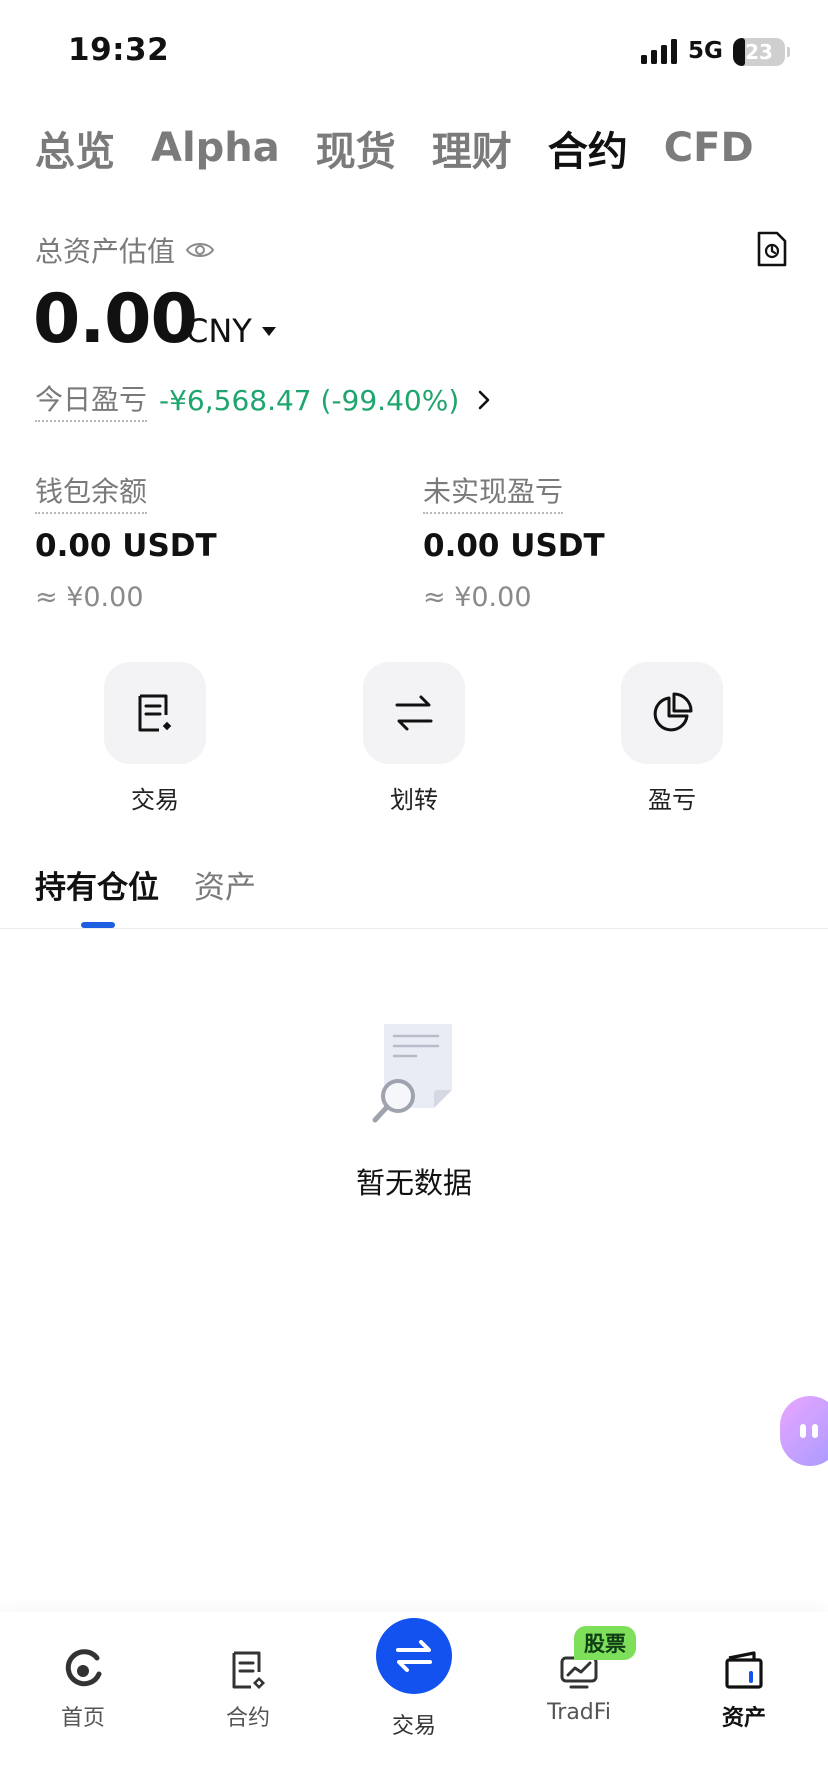 This screenshot has width=828, height=1792. What do you see at coordinates (413, 1183) in the screenshot?
I see `empty-data-text: 暂无数据` at bounding box center [413, 1183].